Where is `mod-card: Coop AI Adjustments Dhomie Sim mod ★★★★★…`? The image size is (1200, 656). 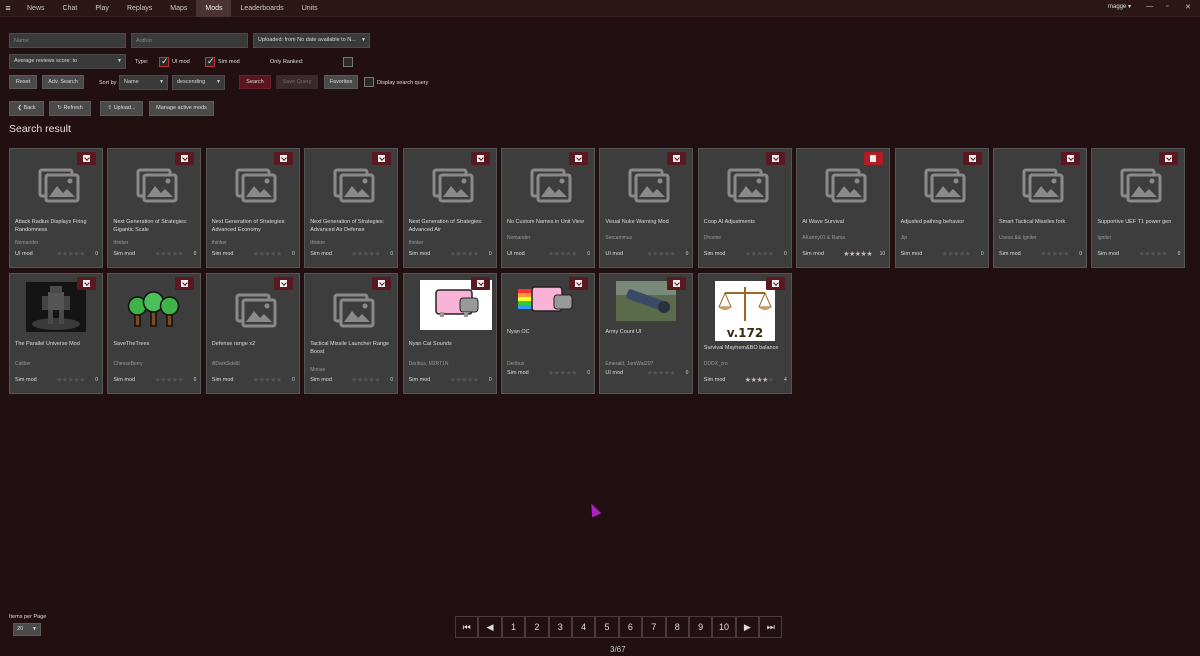
mod-card: Coop AI Adjustments Dhomie Sim mod ★★★★★… is located at coordinates (744, 208).